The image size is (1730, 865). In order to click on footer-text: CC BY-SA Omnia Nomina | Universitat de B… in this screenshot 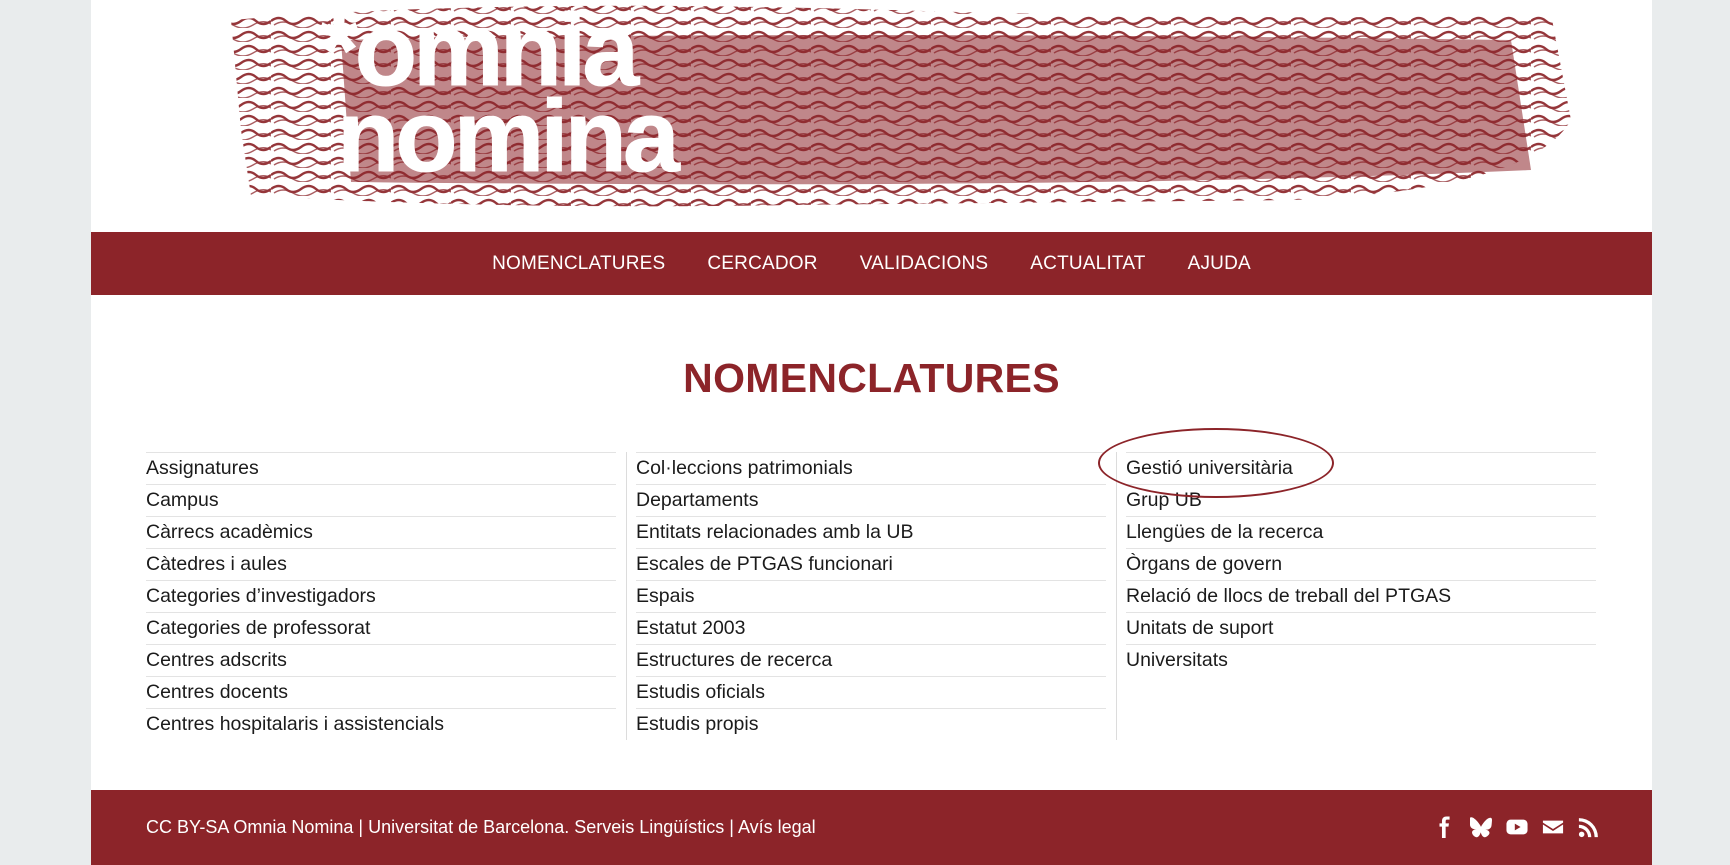, I will do `click(481, 827)`.